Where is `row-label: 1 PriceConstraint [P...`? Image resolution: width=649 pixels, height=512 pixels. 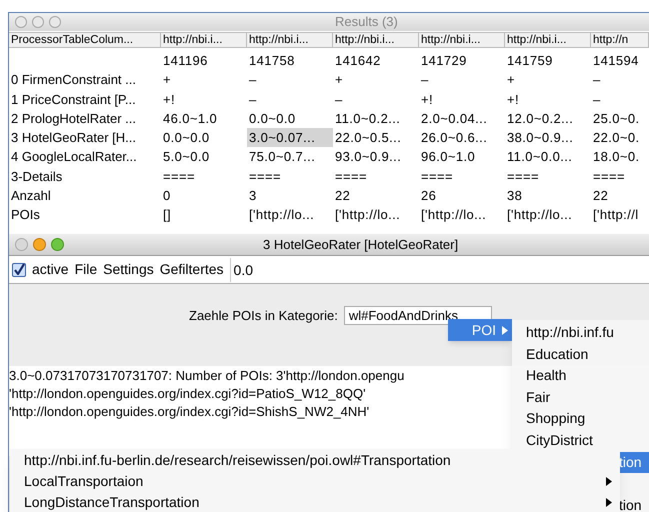
row-label: 1 PriceConstraint [P... is located at coordinates (73, 99).